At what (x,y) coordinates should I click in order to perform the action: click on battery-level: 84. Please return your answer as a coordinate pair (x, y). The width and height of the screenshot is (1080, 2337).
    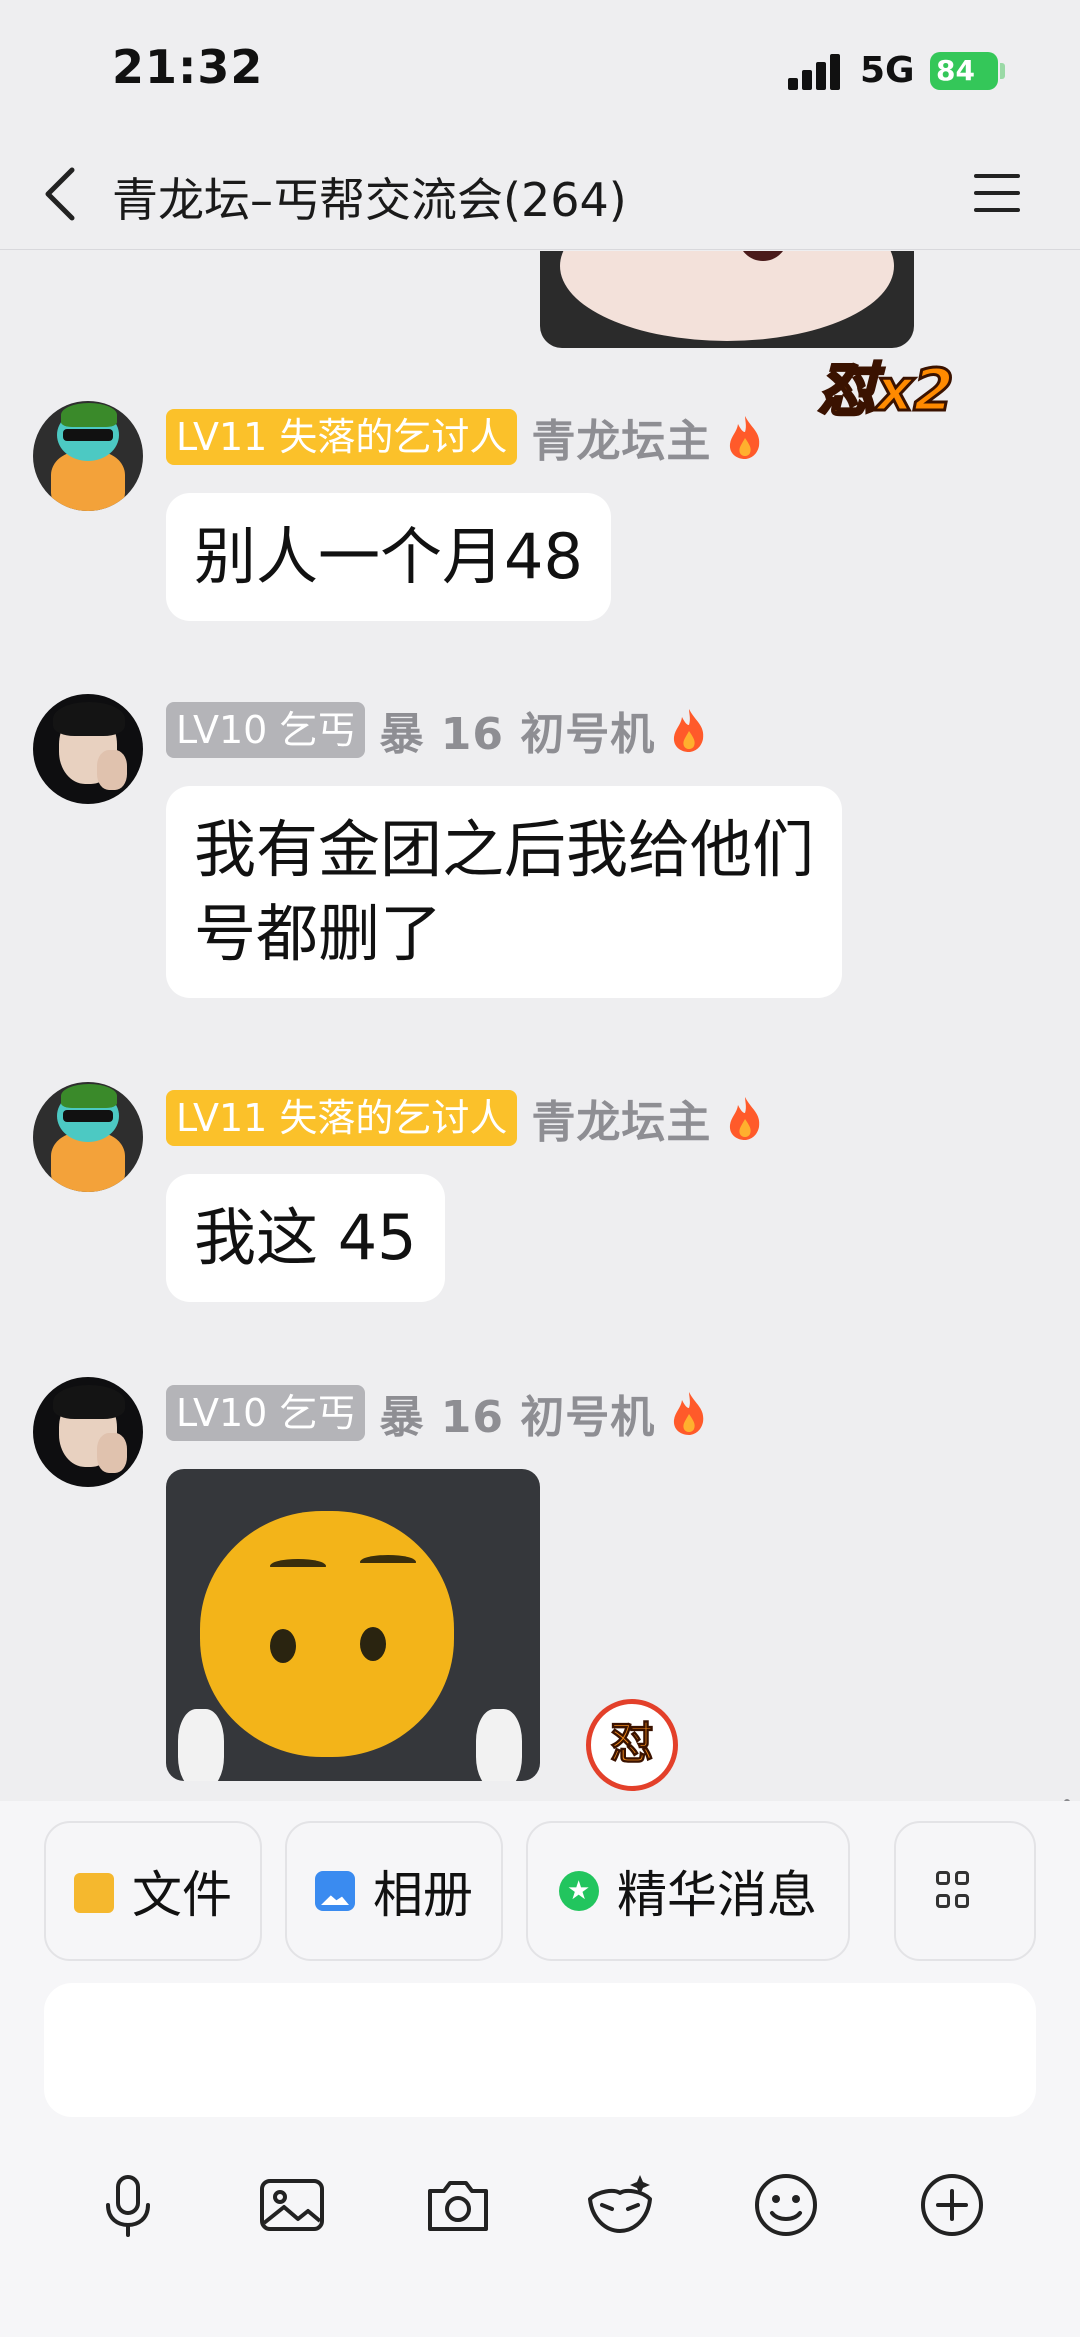
    Looking at the image, I should click on (955, 70).